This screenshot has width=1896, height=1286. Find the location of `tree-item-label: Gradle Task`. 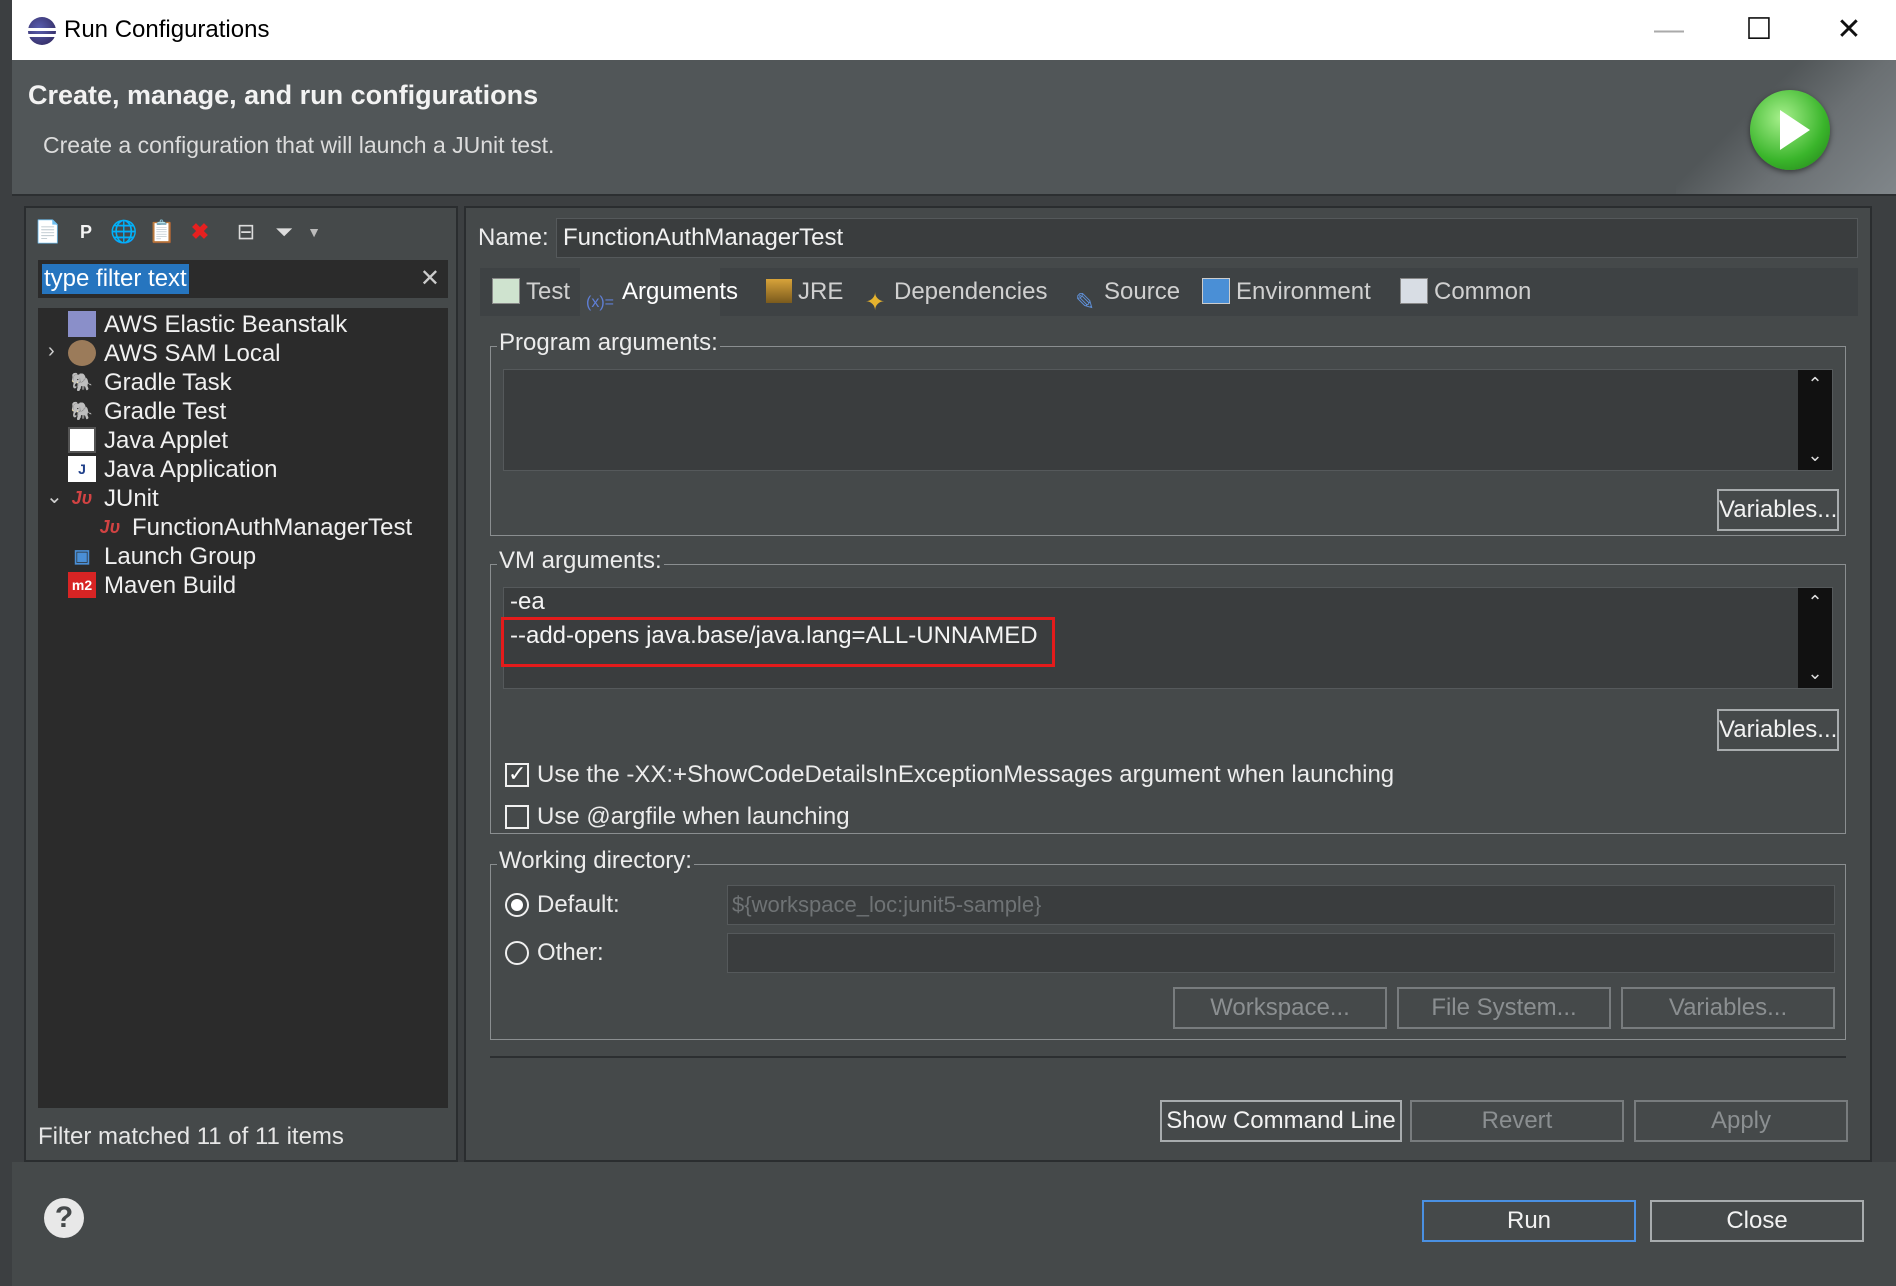

tree-item-label: Gradle Task is located at coordinates (168, 382).